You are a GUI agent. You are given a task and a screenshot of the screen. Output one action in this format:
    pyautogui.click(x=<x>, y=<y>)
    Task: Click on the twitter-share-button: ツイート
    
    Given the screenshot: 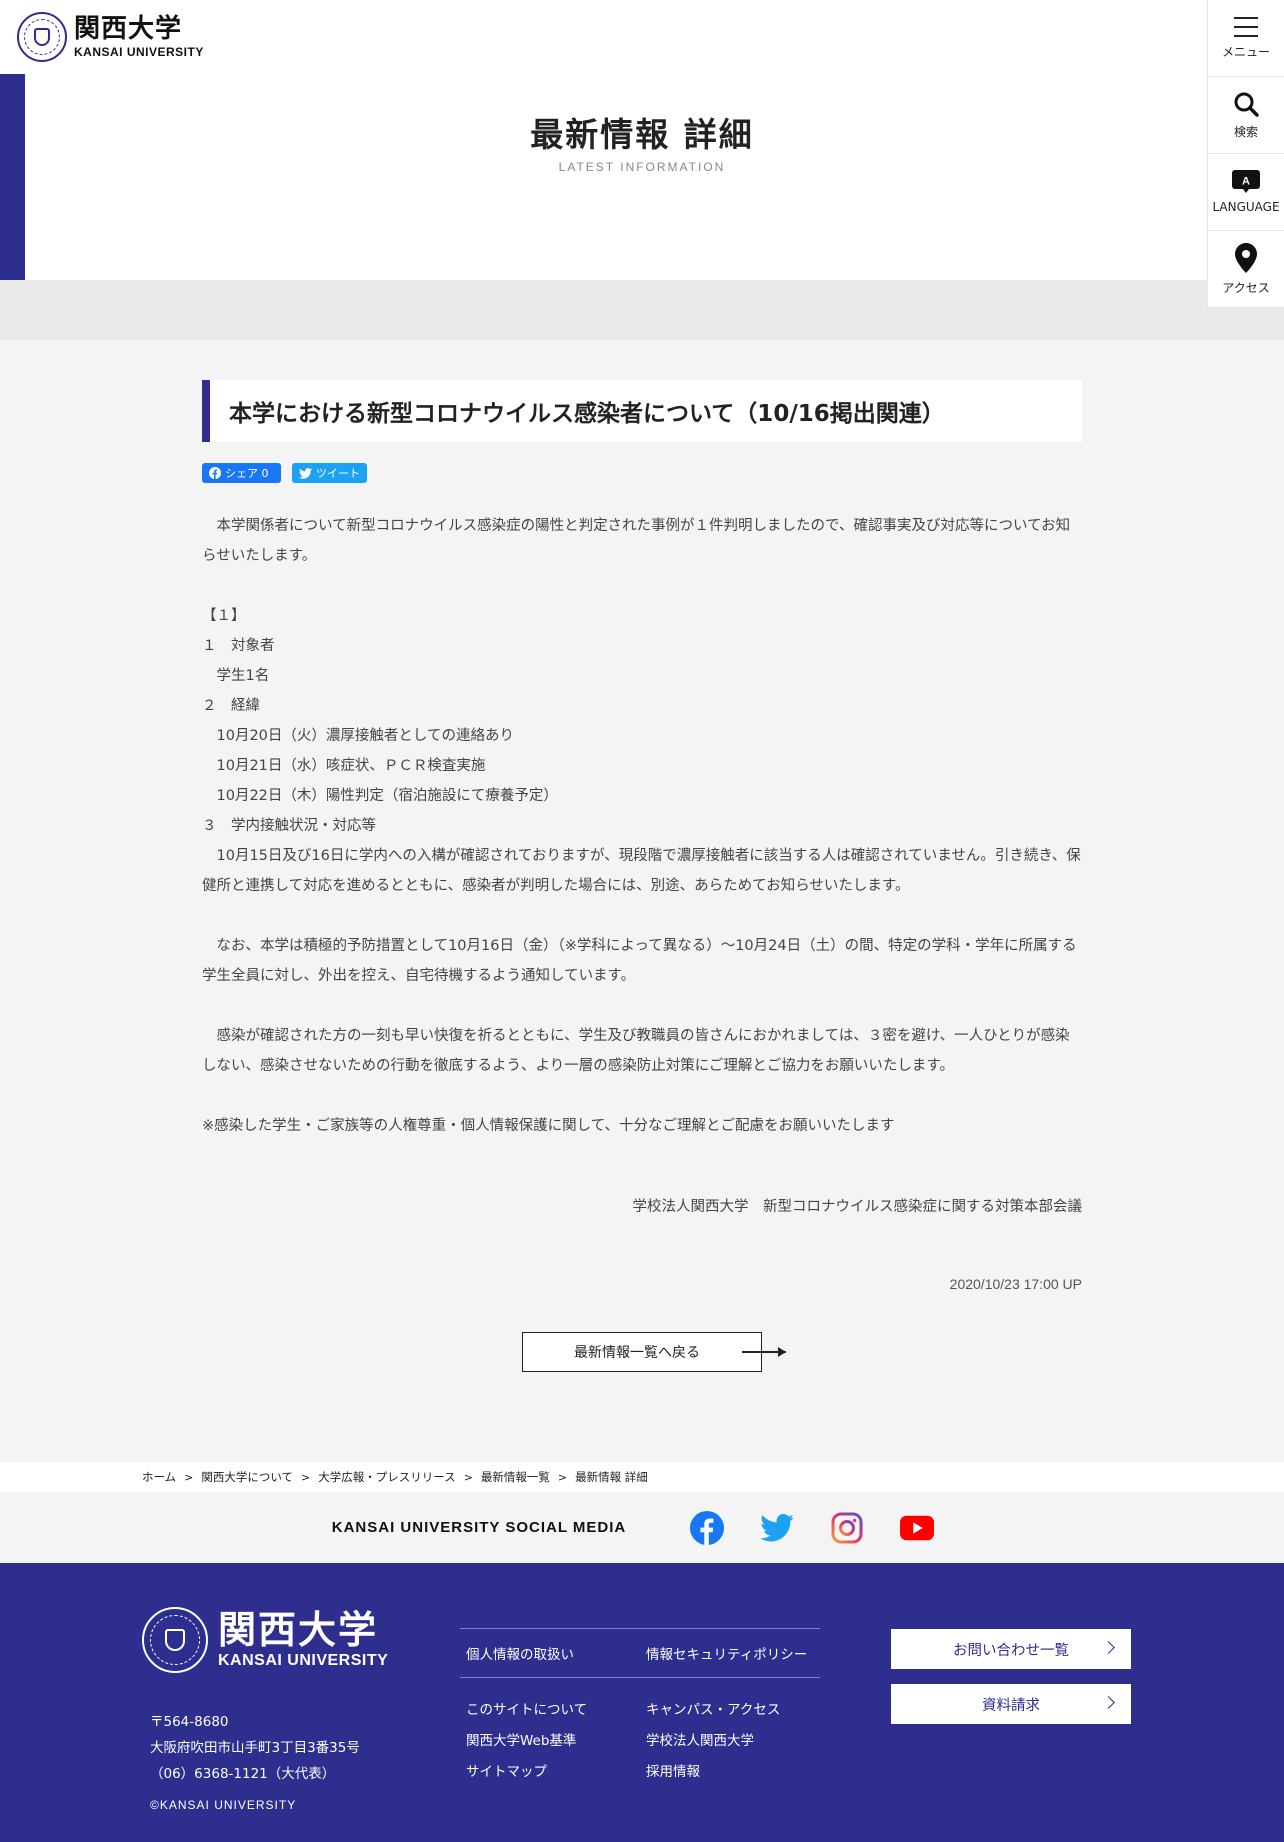 What is the action you would take?
    pyautogui.click(x=329, y=473)
    